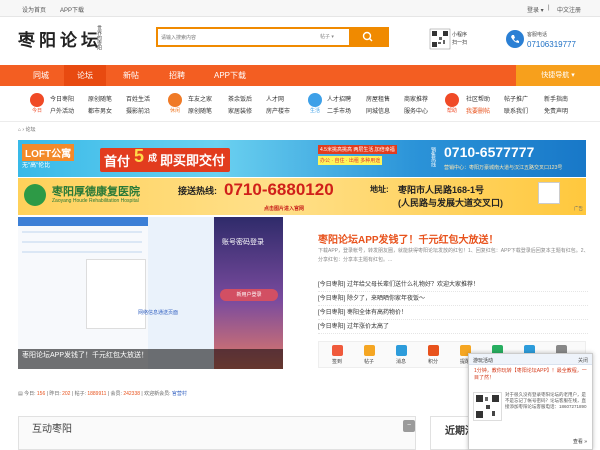  What do you see at coordinates (369, 350) in the screenshot?
I see `posts-icon` at bounding box center [369, 350].